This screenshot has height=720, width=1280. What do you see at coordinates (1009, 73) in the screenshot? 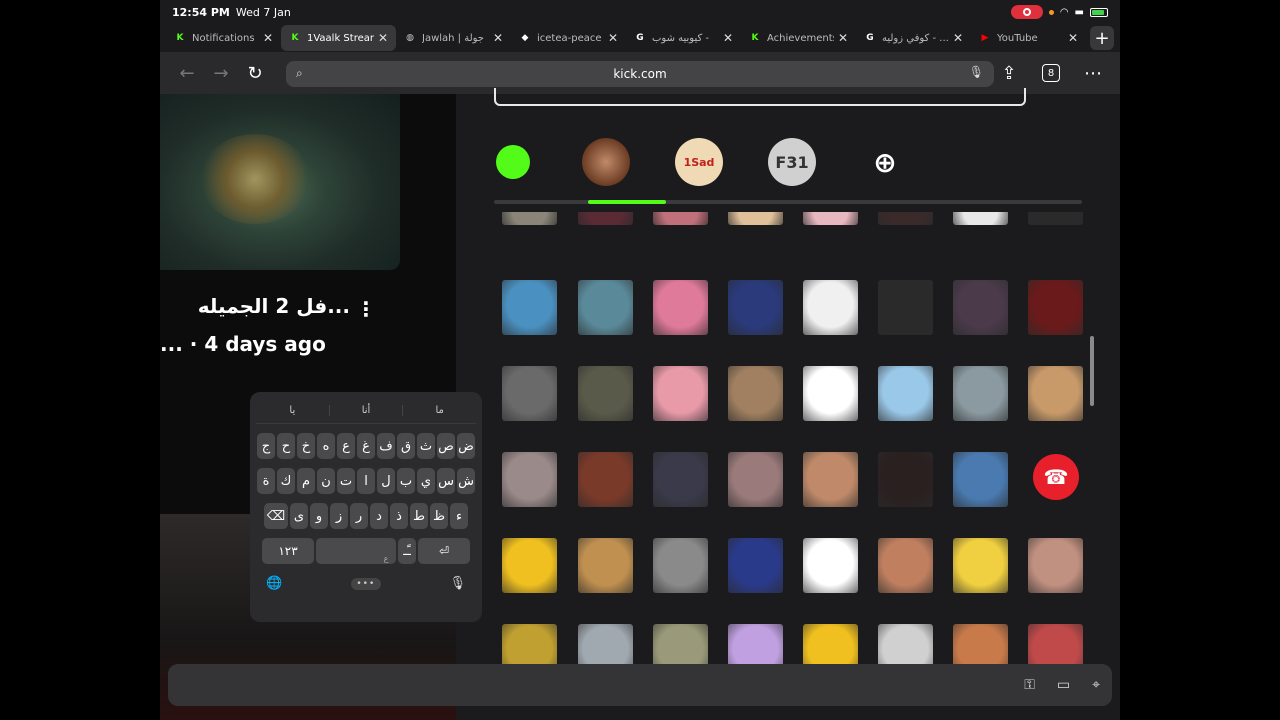
I see `share-icon: ⇪` at bounding box center [1009, 73].